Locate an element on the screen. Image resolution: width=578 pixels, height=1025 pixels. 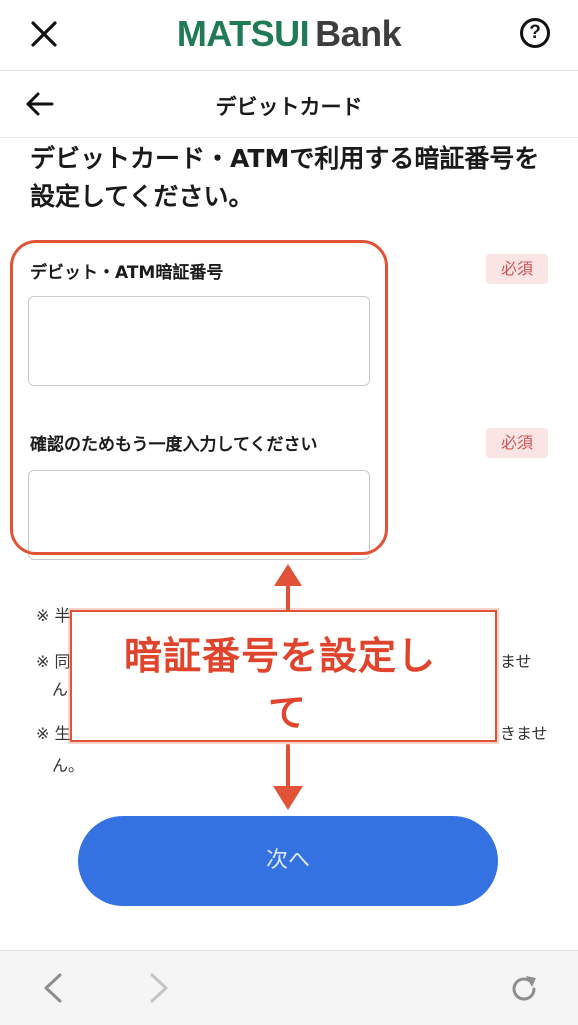
reload-icon is located at coordinates (524, 989).